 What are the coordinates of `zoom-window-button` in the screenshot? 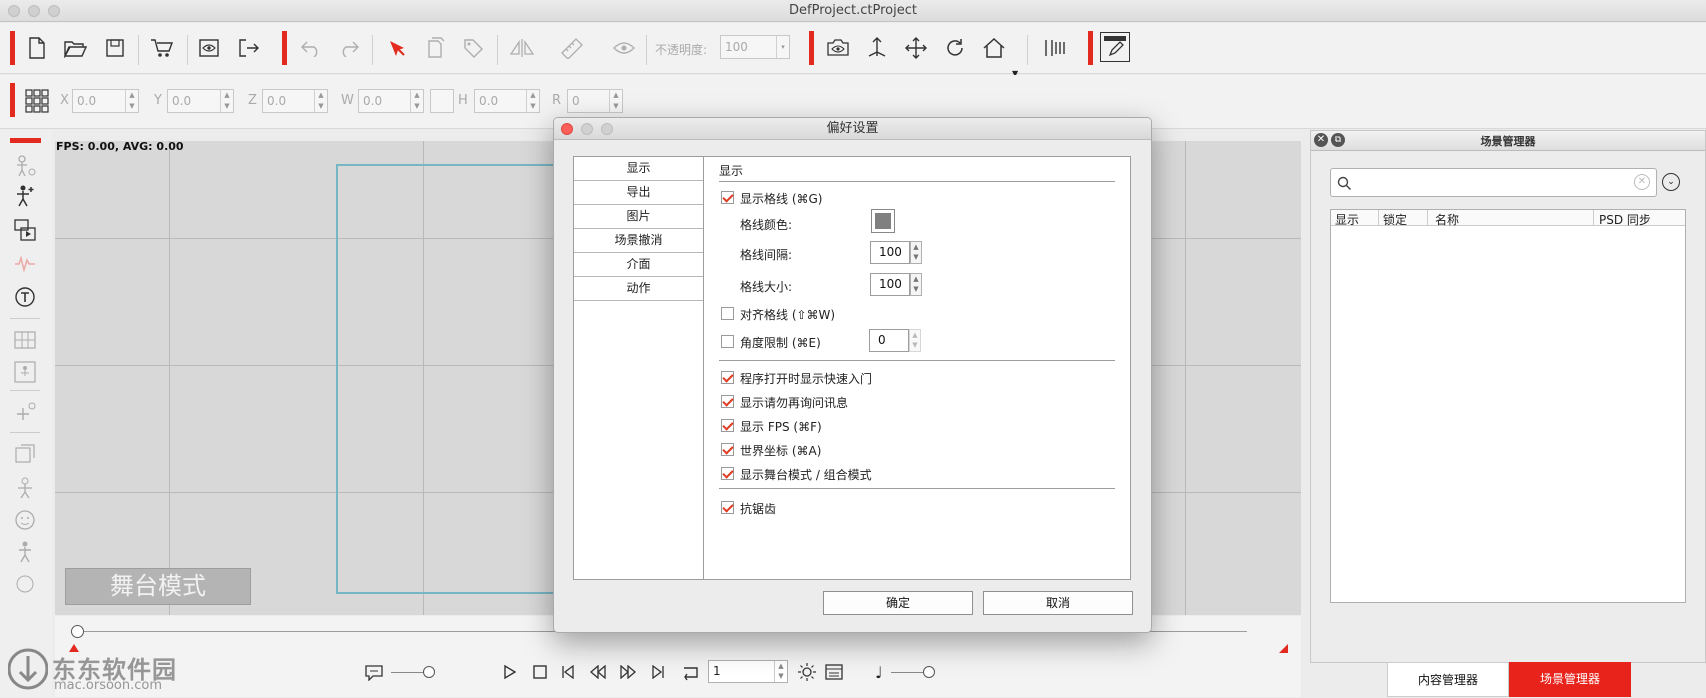 It's located at (54, 11).